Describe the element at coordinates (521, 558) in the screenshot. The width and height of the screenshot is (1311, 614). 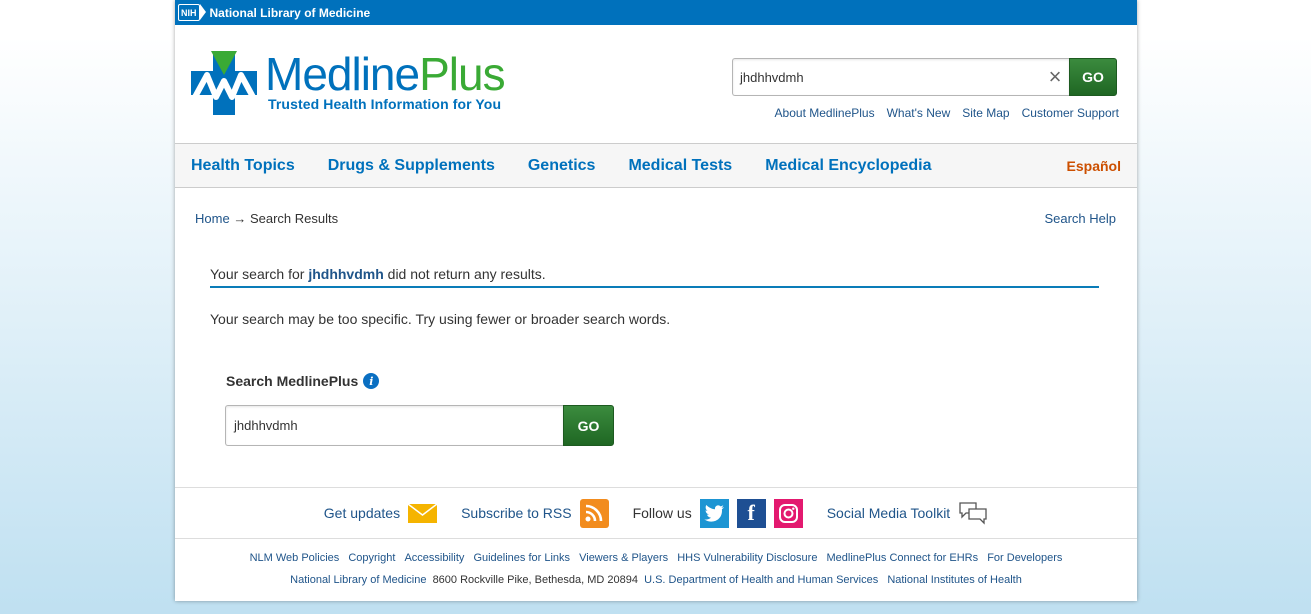
I see `footer-link-guidelines: Guidelines for Links` at that location.